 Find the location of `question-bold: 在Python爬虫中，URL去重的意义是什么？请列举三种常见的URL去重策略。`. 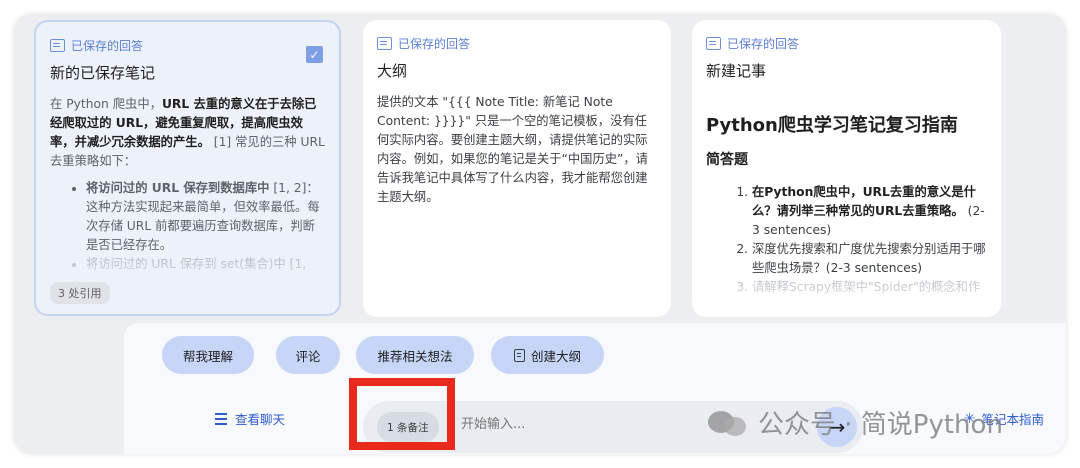

question-bold: 在Python爬虫中，URL去重的意义是什么？请列举三种常见的URL去重策略。 is located at coordinates (864, 201).